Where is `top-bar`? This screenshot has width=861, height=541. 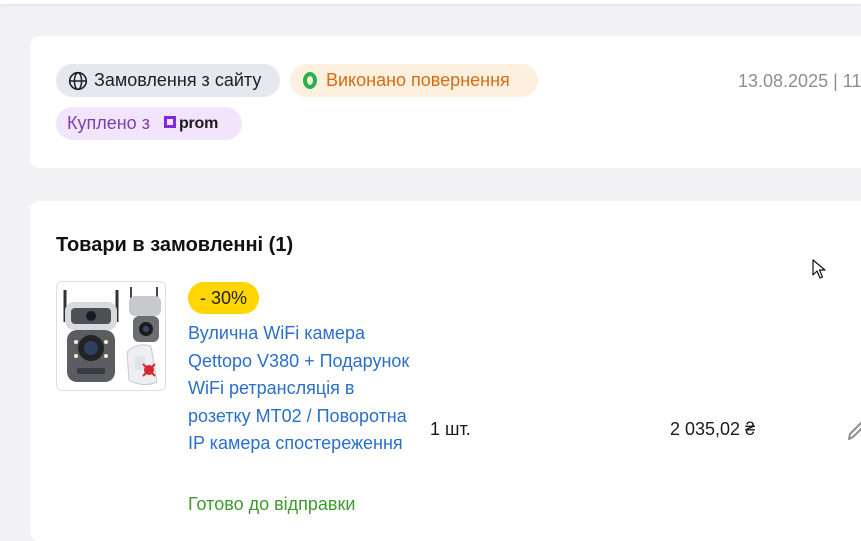 top-bar is located at coordinates (430, 2).